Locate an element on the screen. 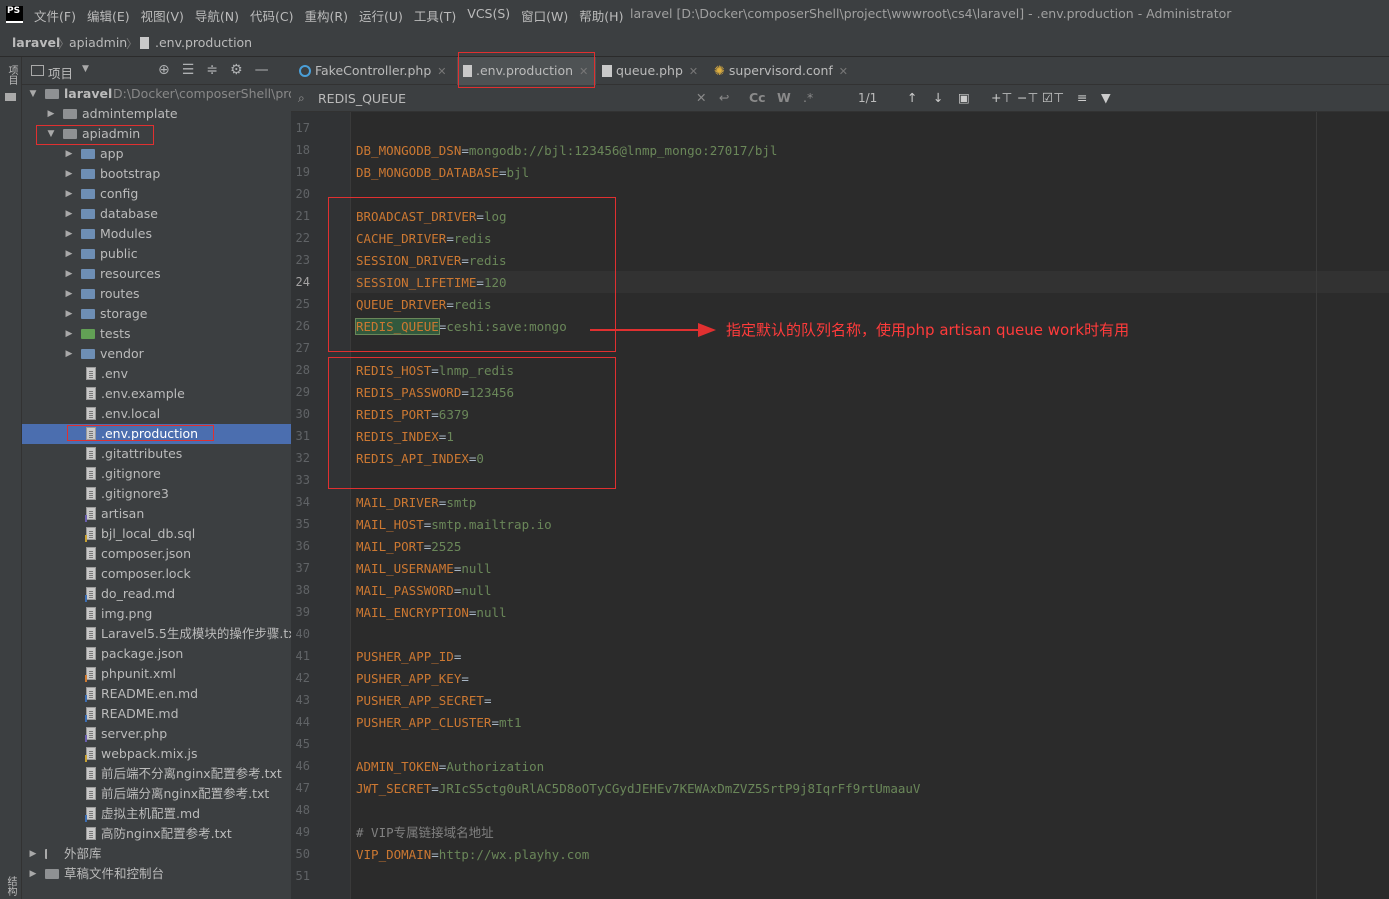  tree-file-row: img.png is located at coordinates (156, 614).